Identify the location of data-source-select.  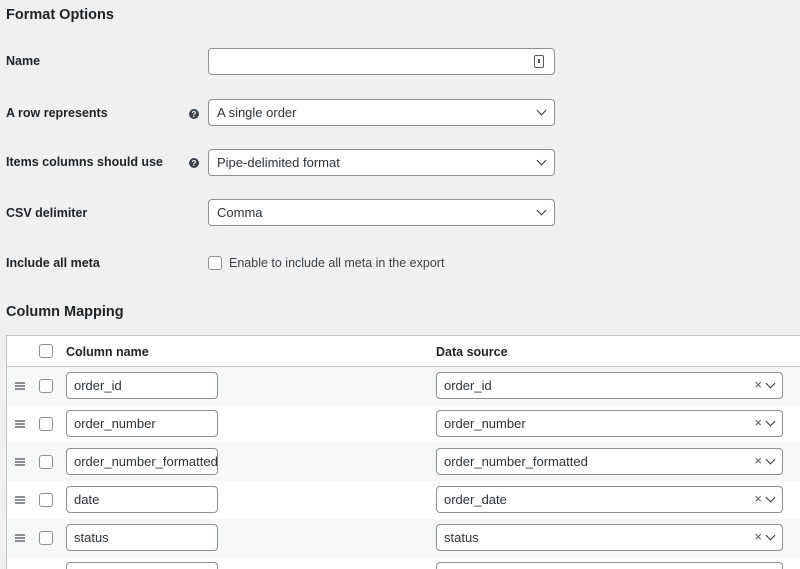
(609, 565).